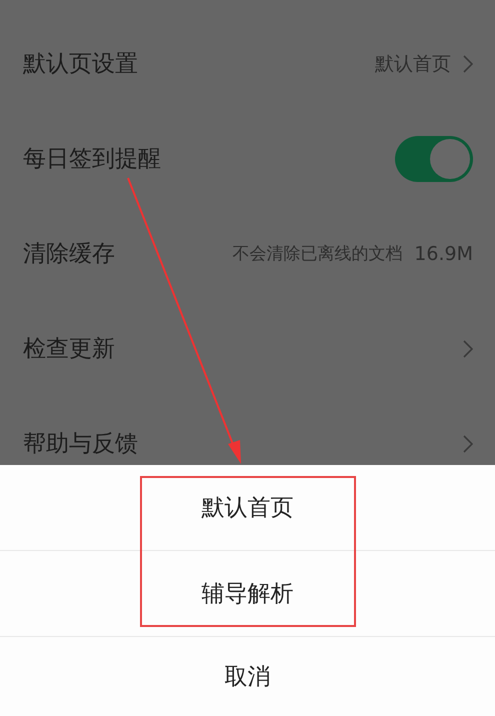 This screenshot has height=716, width=495. I want to click on settings-row: 检查更新, so click(247, 348).